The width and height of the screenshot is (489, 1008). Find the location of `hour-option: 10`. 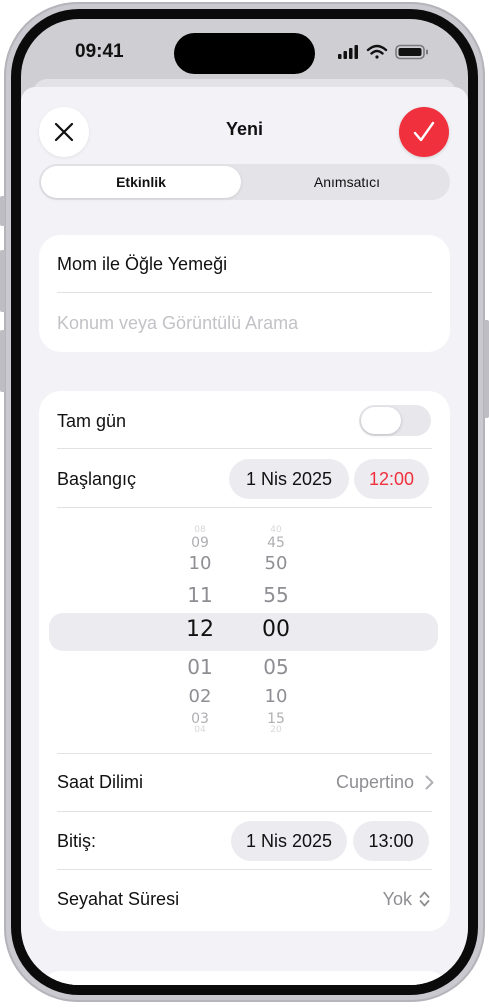

hour-option: 10 is located at coordinates (200, 563).